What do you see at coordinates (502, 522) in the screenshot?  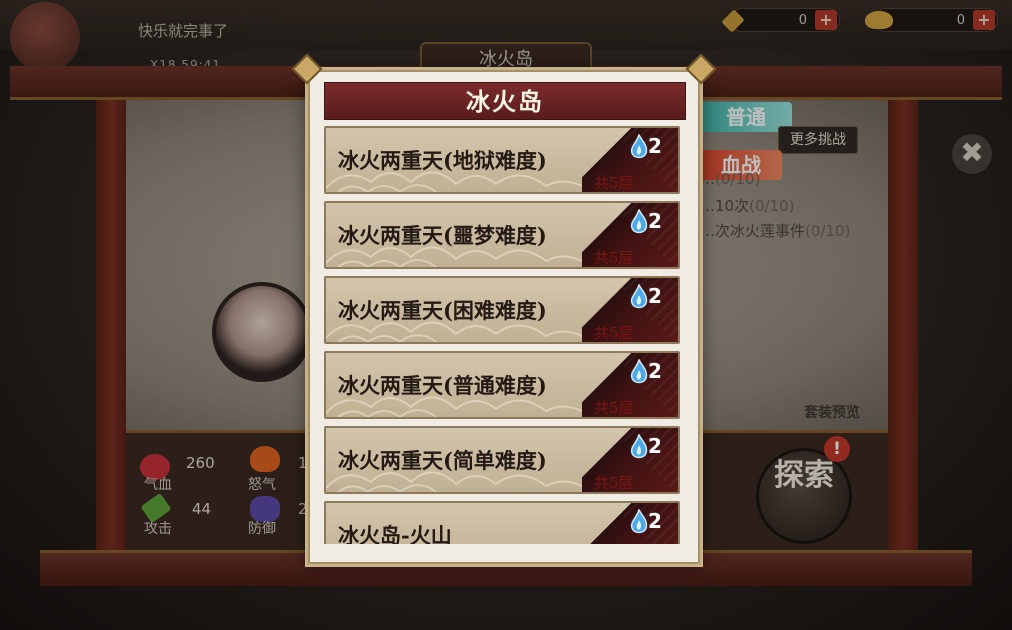 I see `stage-item: 冰火岛-火山 2` at bounding box center [502, 522].